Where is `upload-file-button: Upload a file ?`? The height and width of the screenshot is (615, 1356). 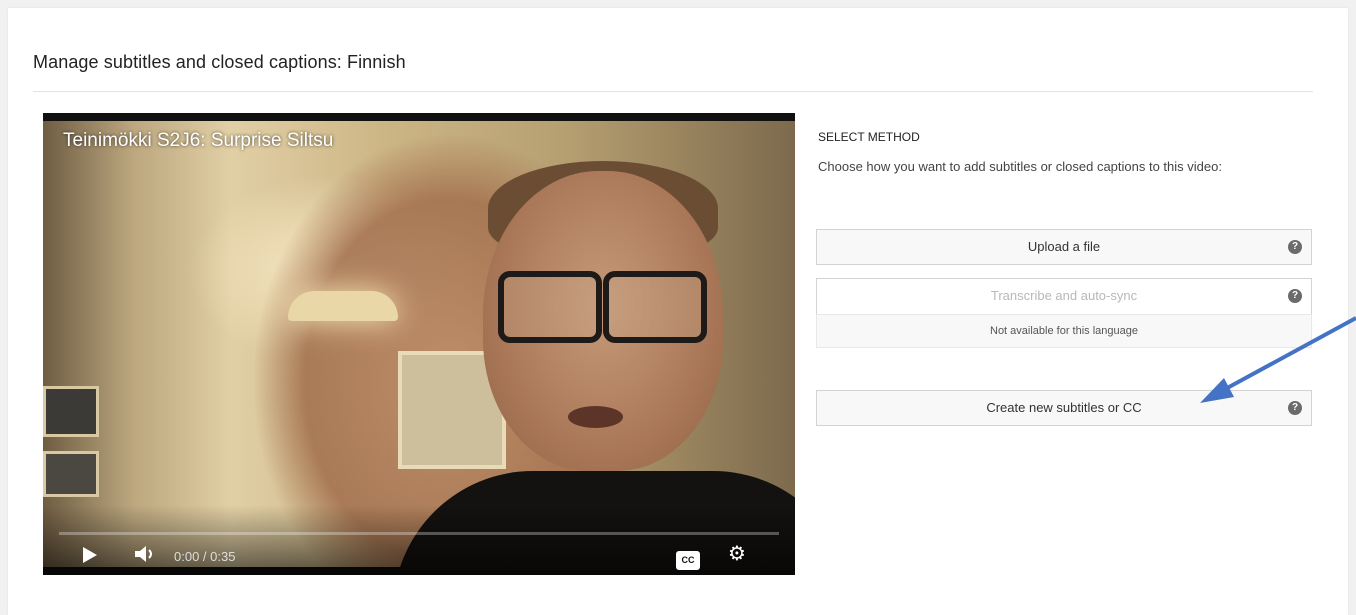 upload-file-button: Upload a file ? is located at coordinates (1064, 247).